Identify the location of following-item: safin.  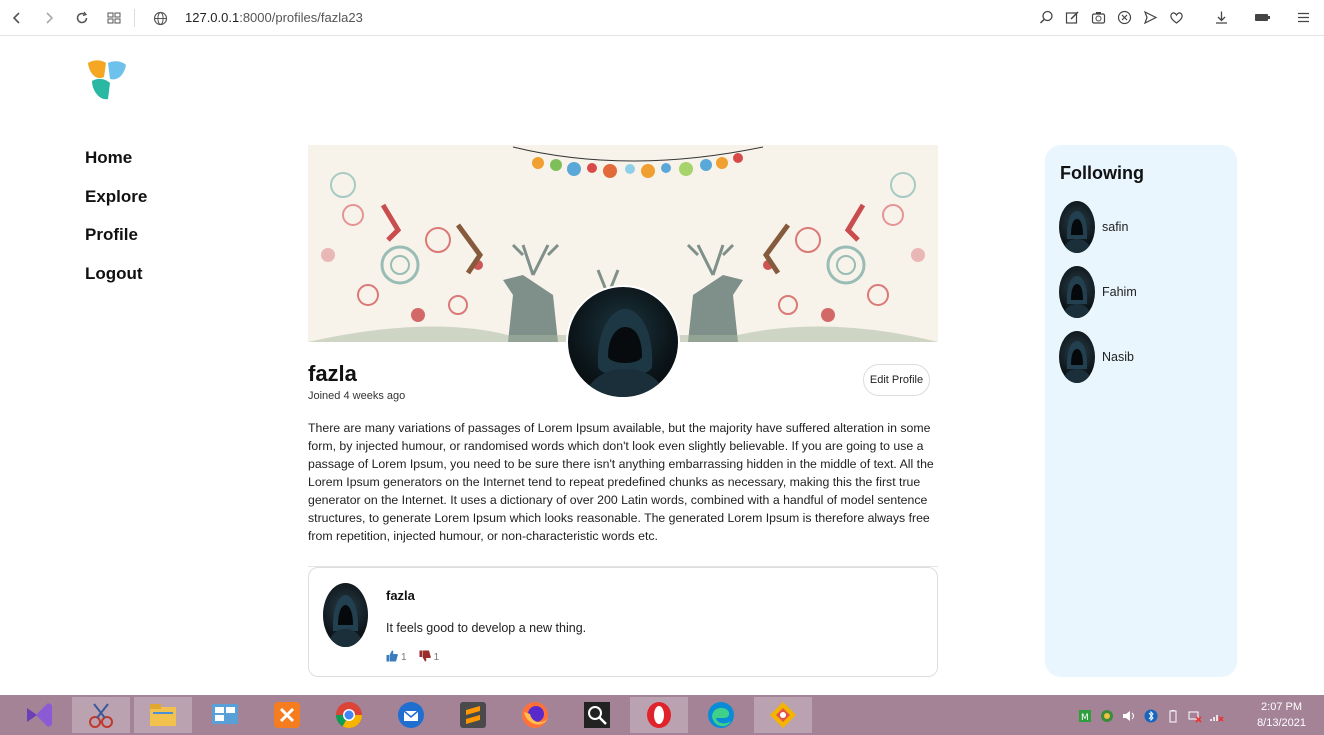
(1093, 227).